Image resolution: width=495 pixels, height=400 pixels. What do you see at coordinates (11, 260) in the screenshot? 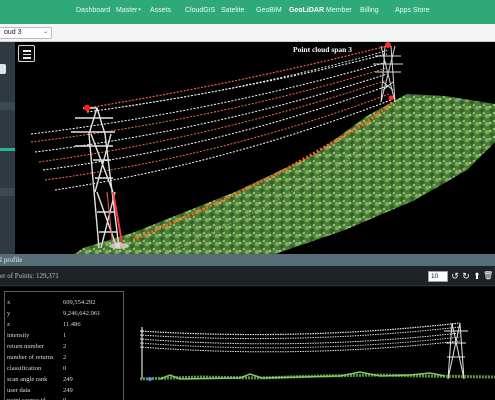
I see `profile-panel-title: l profile` at bounding box center [11, 260].